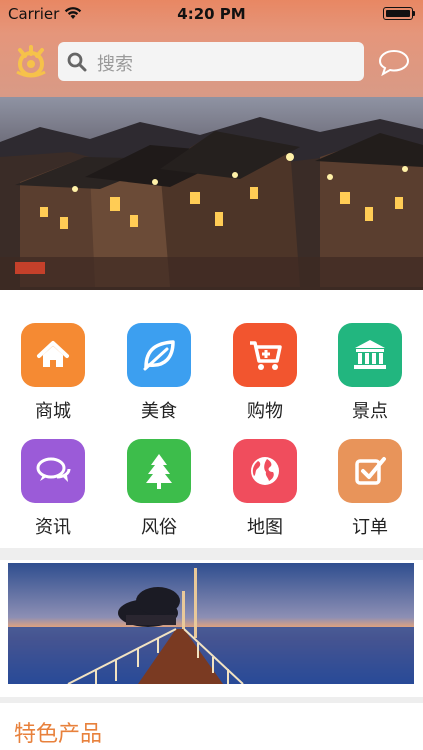 The width and height of the screenshot is (423, 750). Describe the element at coordinates (370, 527) in the screenshot. I see `category-label: 订单` at that location.